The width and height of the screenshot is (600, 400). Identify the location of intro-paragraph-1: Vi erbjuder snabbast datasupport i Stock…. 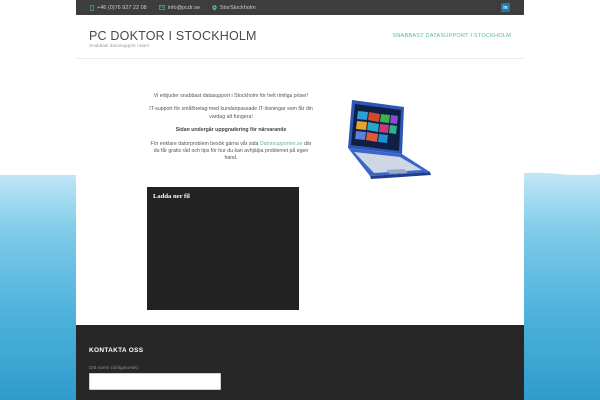
(231, 96).